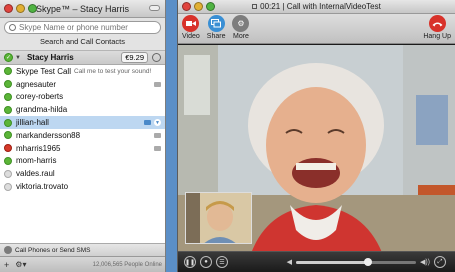  What do you see at coordinates (255, 6) in the screenshot?
I see `lock-icon` at bounding box center [255, 6].